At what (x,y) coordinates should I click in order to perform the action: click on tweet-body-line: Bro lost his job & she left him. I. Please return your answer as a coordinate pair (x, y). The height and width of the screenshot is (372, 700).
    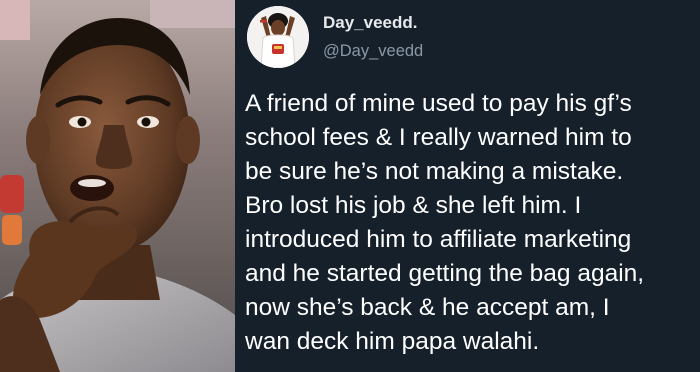
    Looking at the image, I should click on (413, 205).